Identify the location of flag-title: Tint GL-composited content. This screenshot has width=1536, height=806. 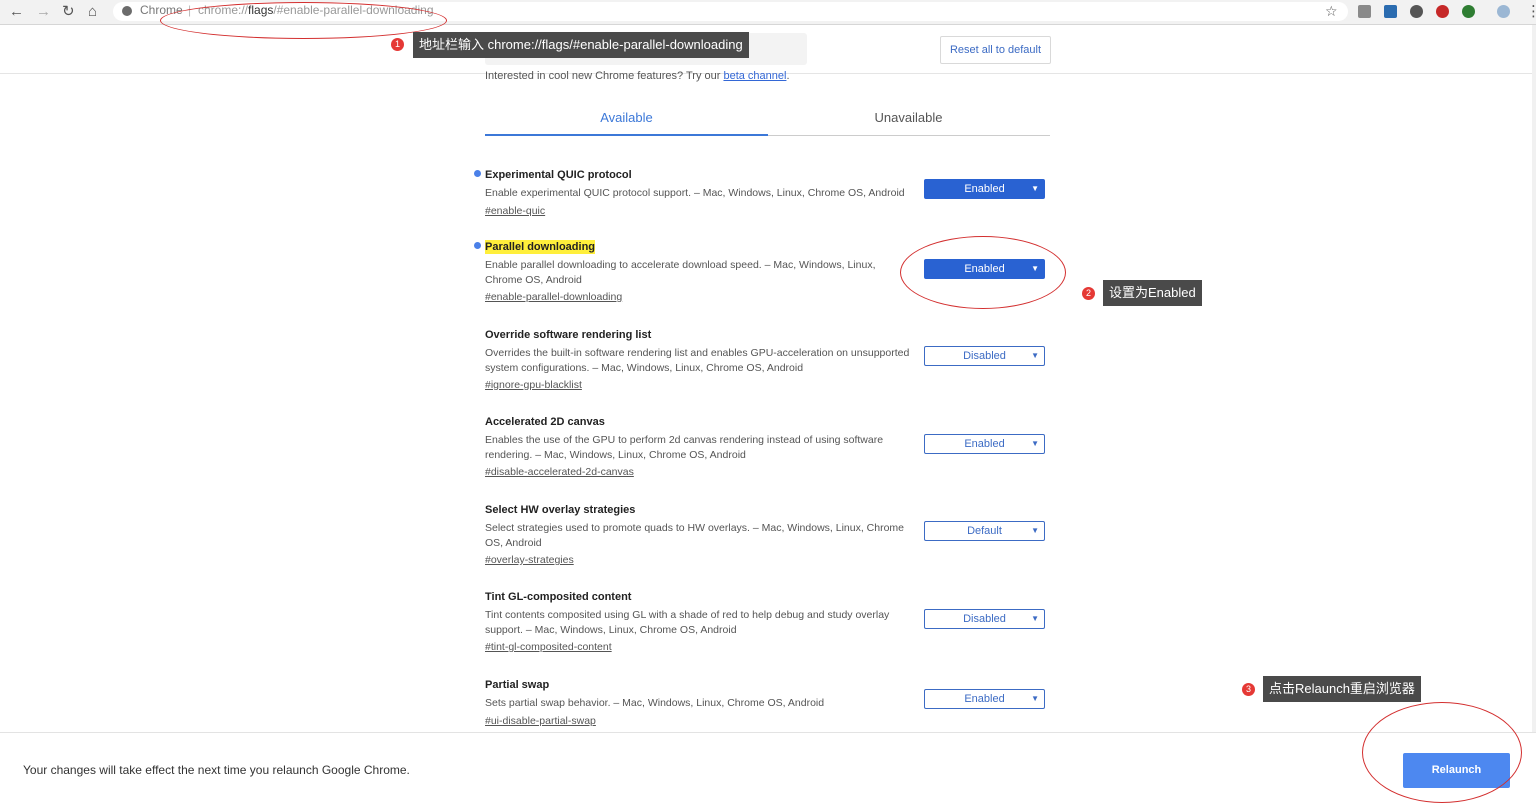
(558, 597).